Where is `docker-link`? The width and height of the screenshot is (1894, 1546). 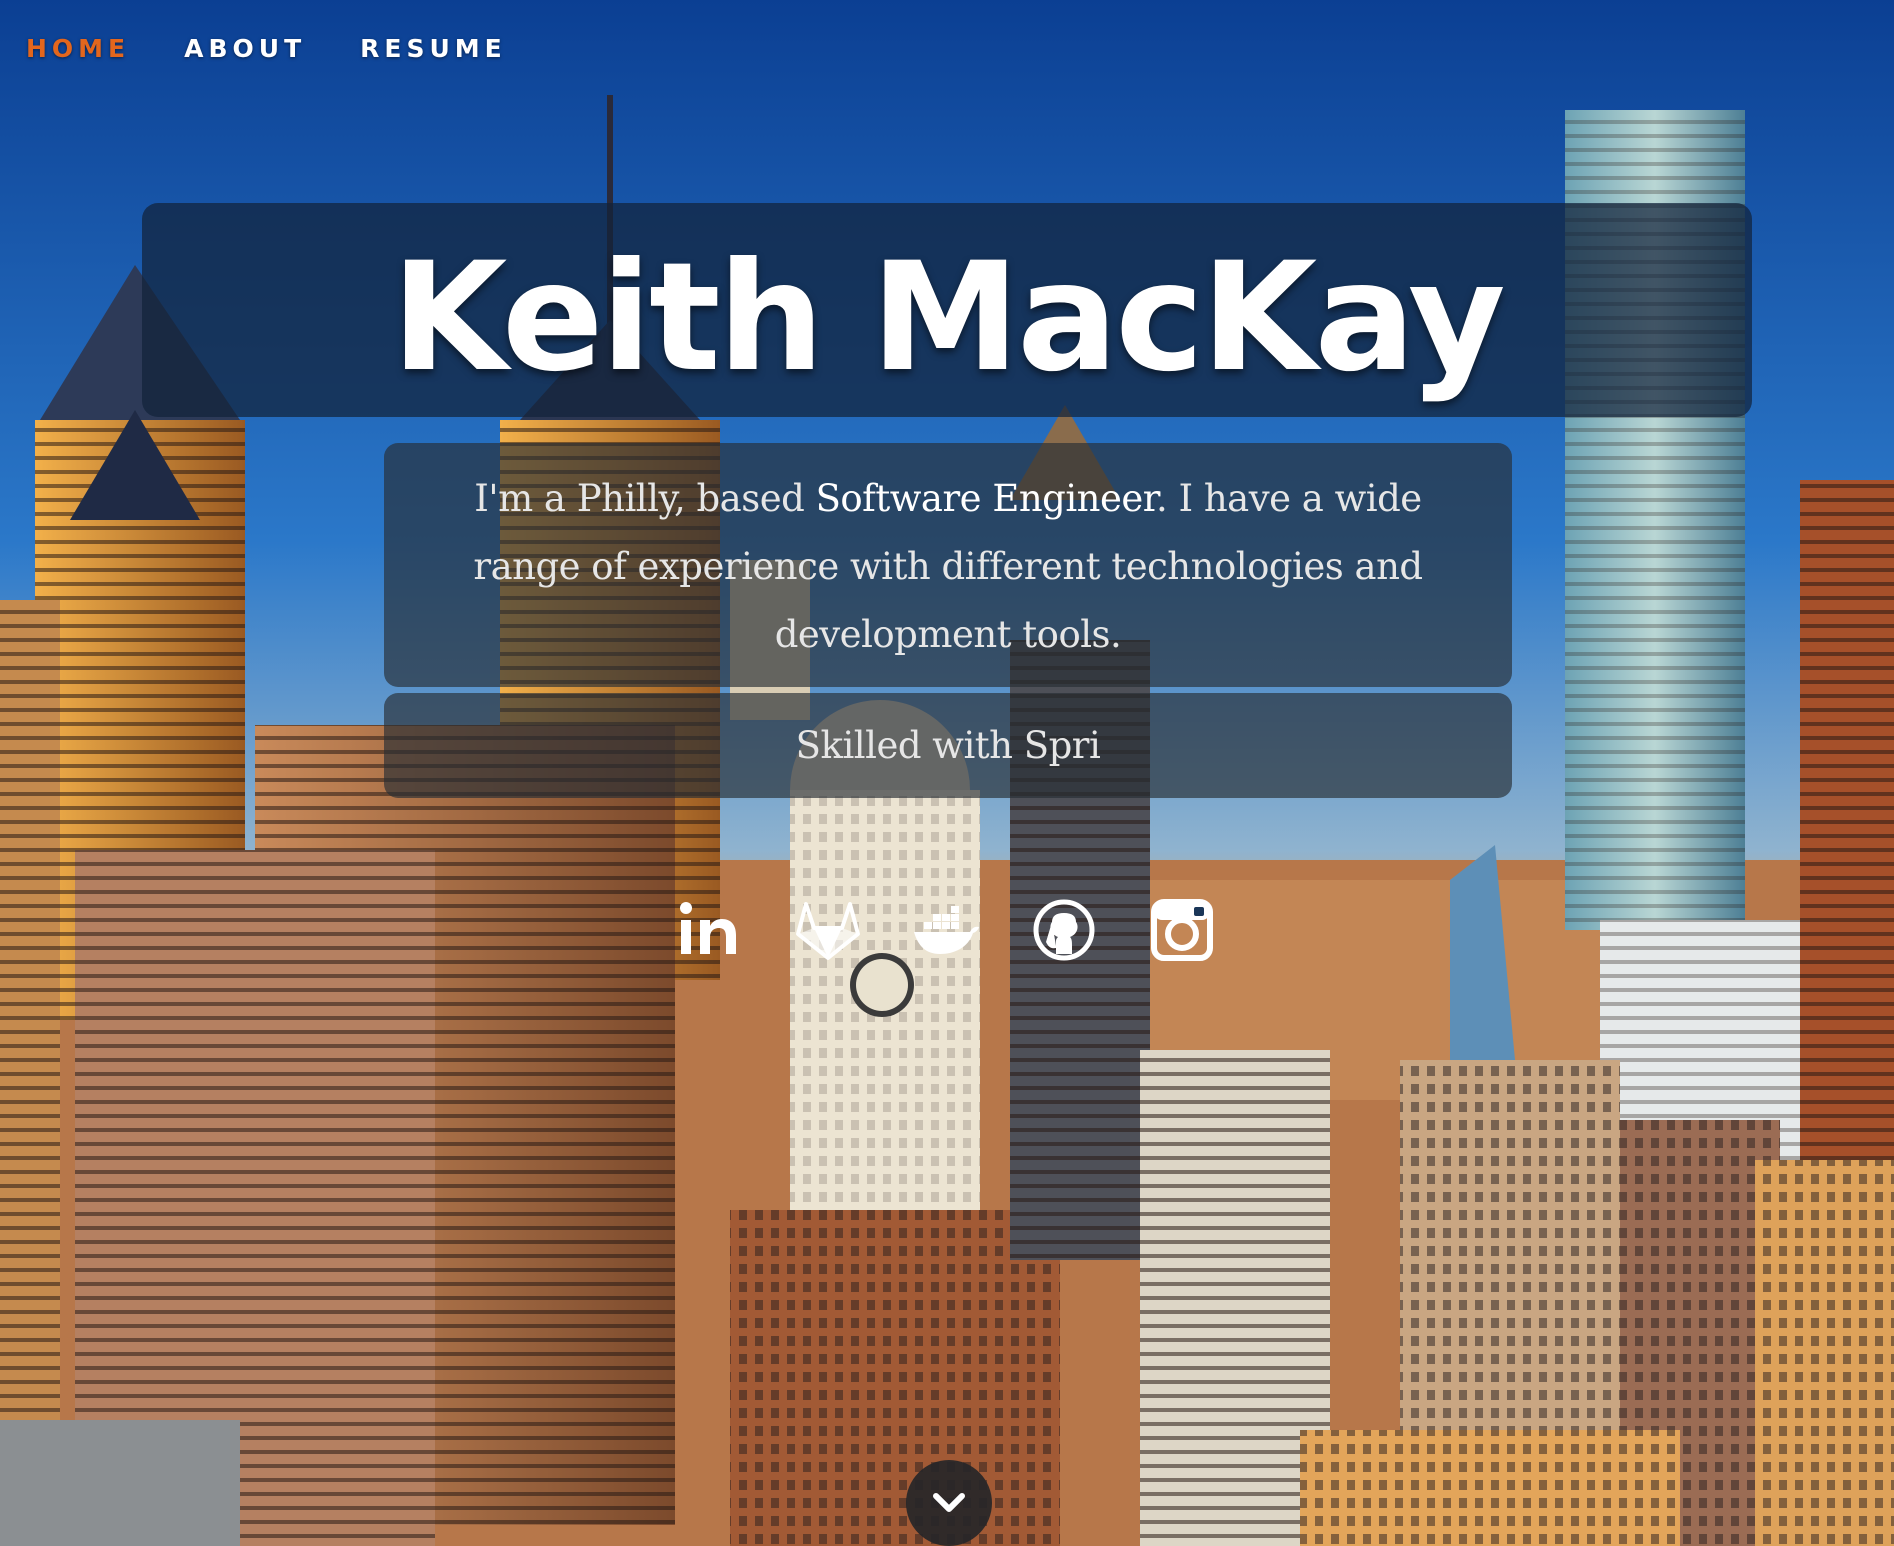
docker-link is located at coordinates (946, 930).